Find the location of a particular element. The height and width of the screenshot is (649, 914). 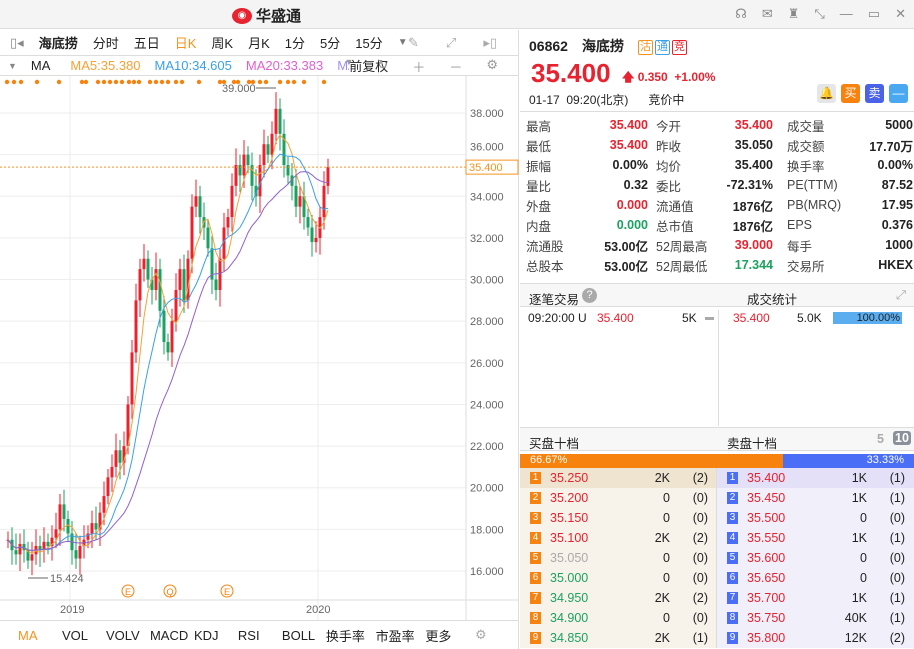

maximize-icon: ▭ is located at coordinates (874, 14).